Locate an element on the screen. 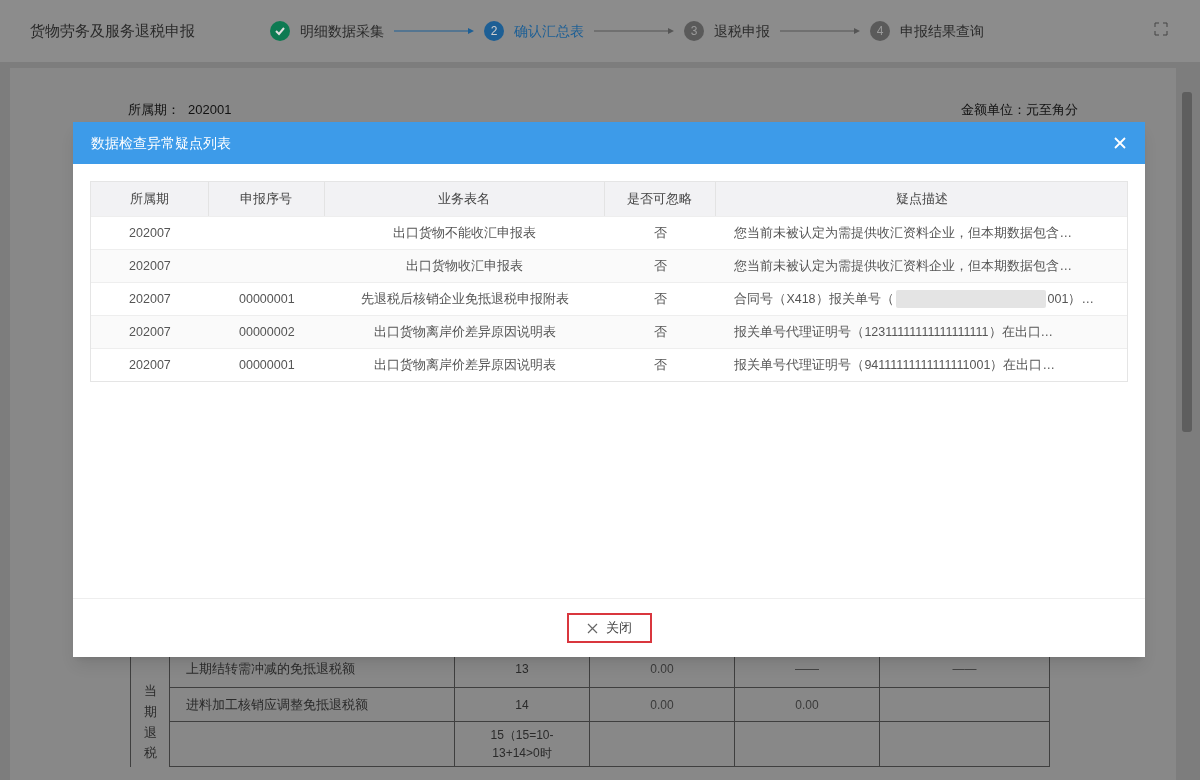 The height and width of the screenshot is (780, 1200). table-cell-text: 13 is located at coordinates (522, 669).